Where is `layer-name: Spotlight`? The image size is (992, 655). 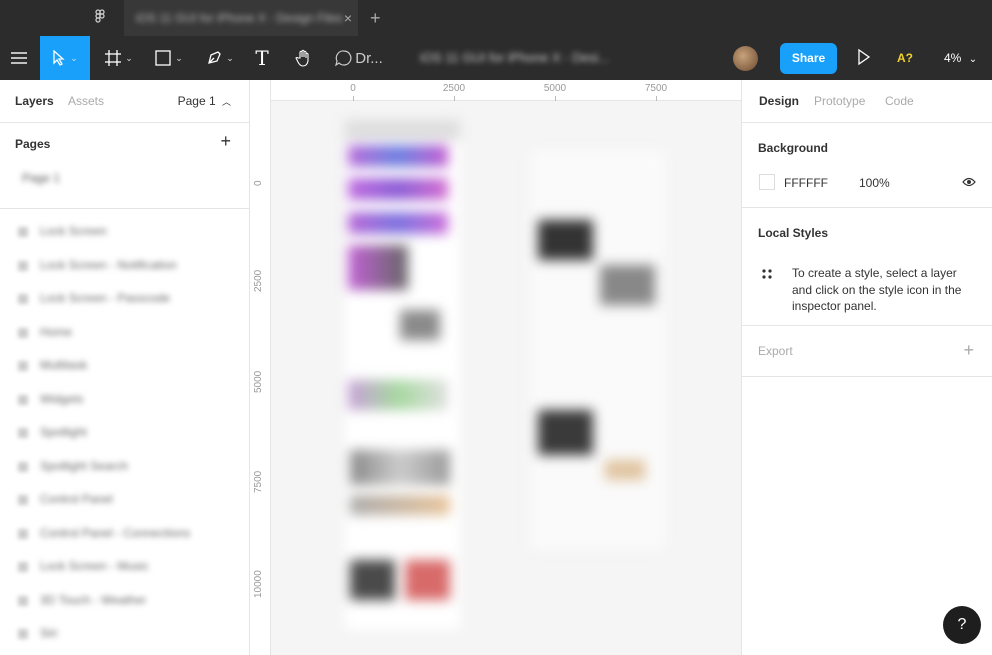 layer-name: Spotlight is located at coordinates (63, 432).